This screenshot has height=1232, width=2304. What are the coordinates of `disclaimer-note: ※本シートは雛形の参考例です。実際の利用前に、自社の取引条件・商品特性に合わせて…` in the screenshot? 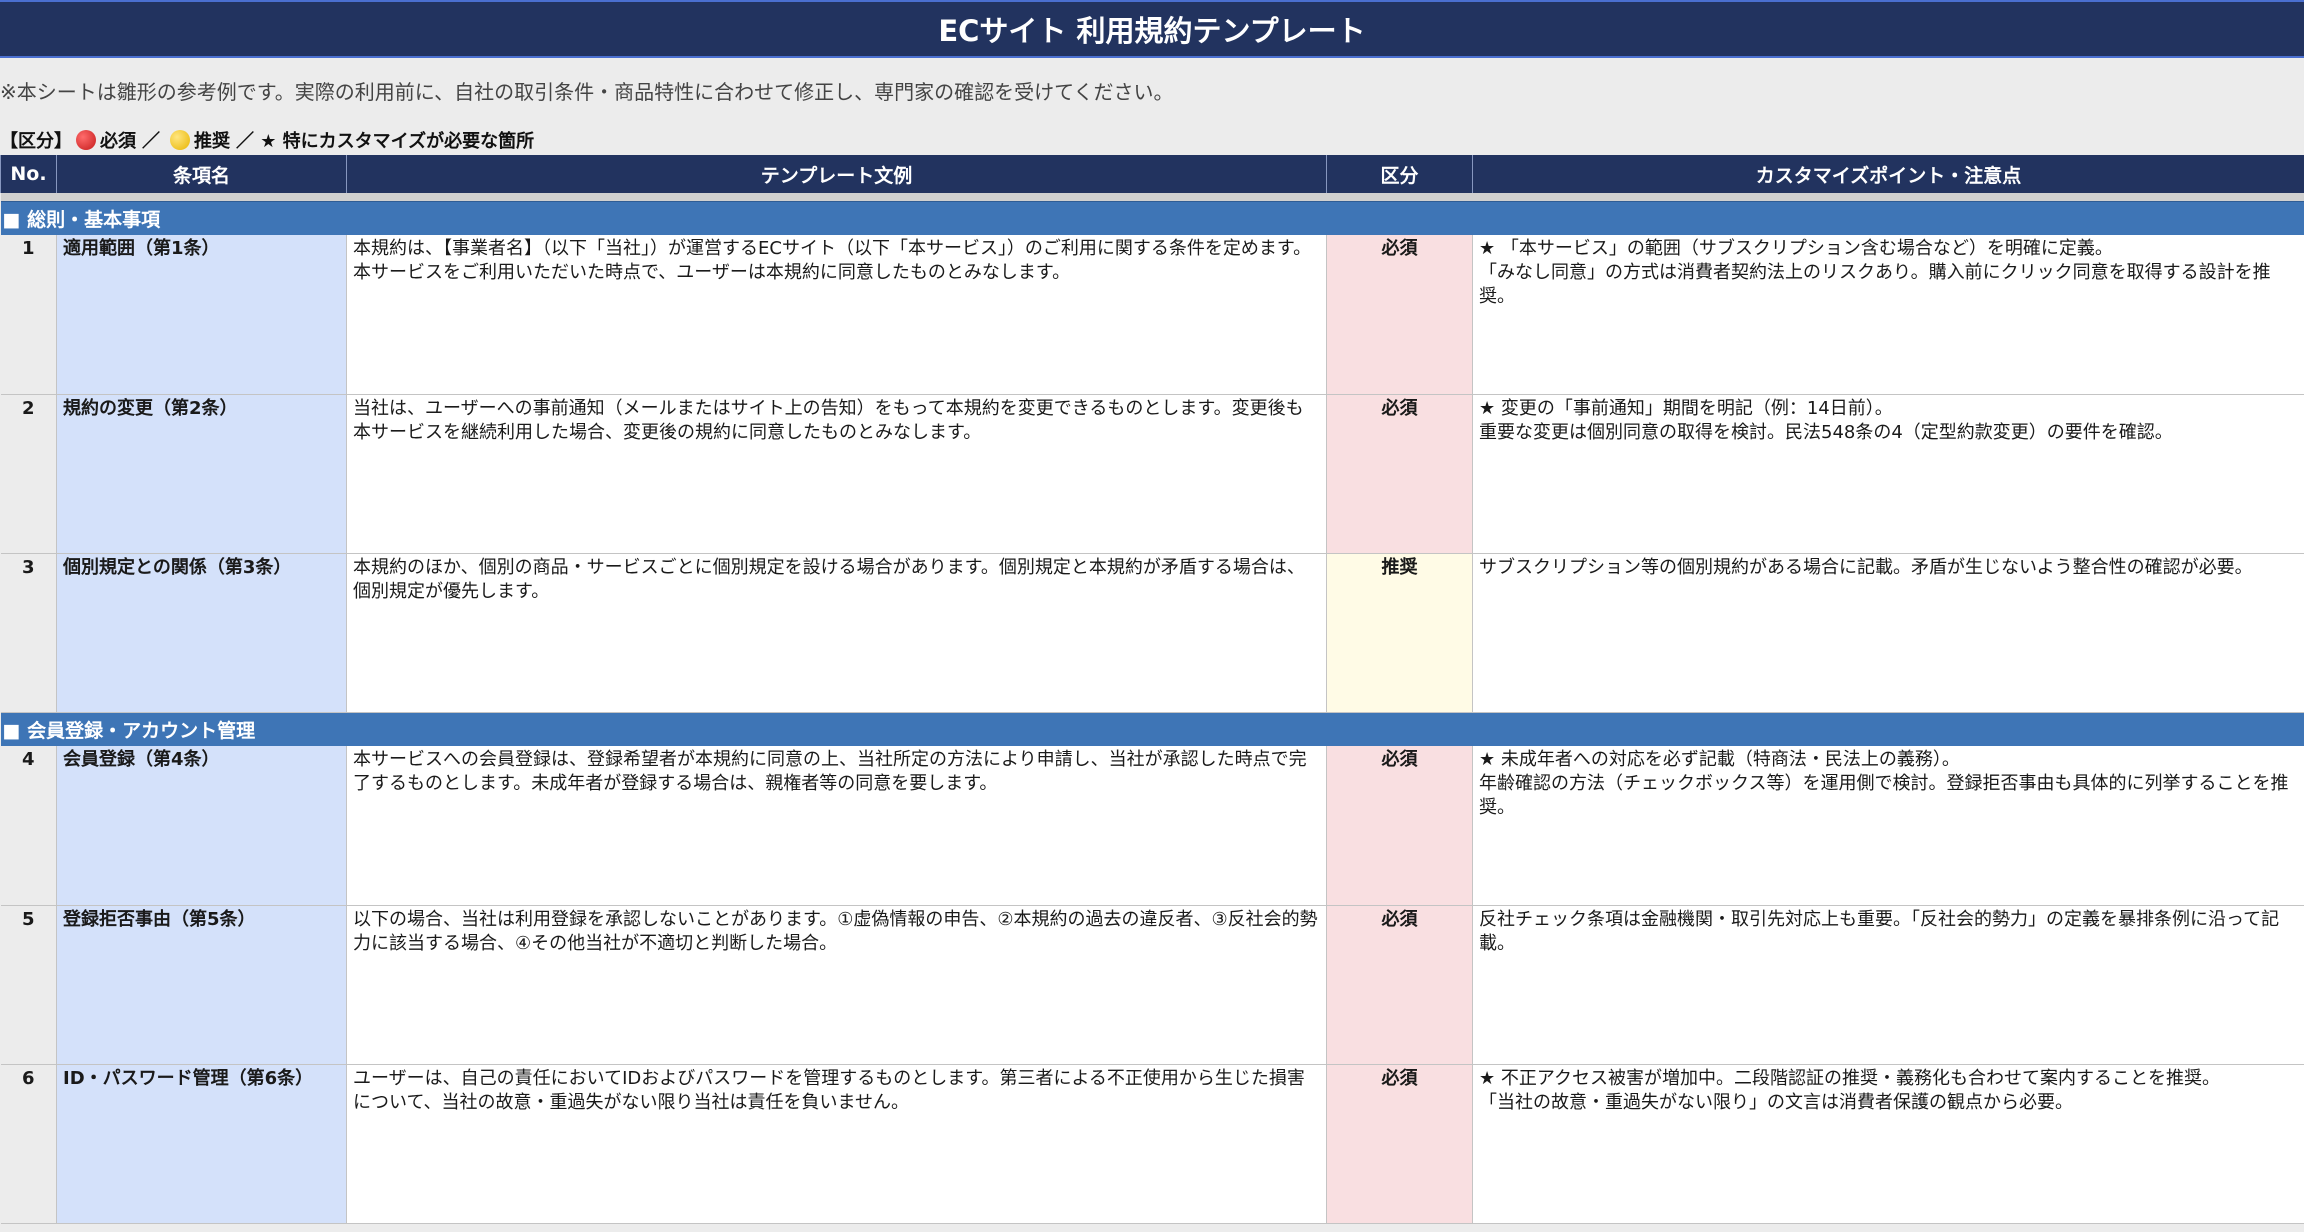 It's located at (587, 92).